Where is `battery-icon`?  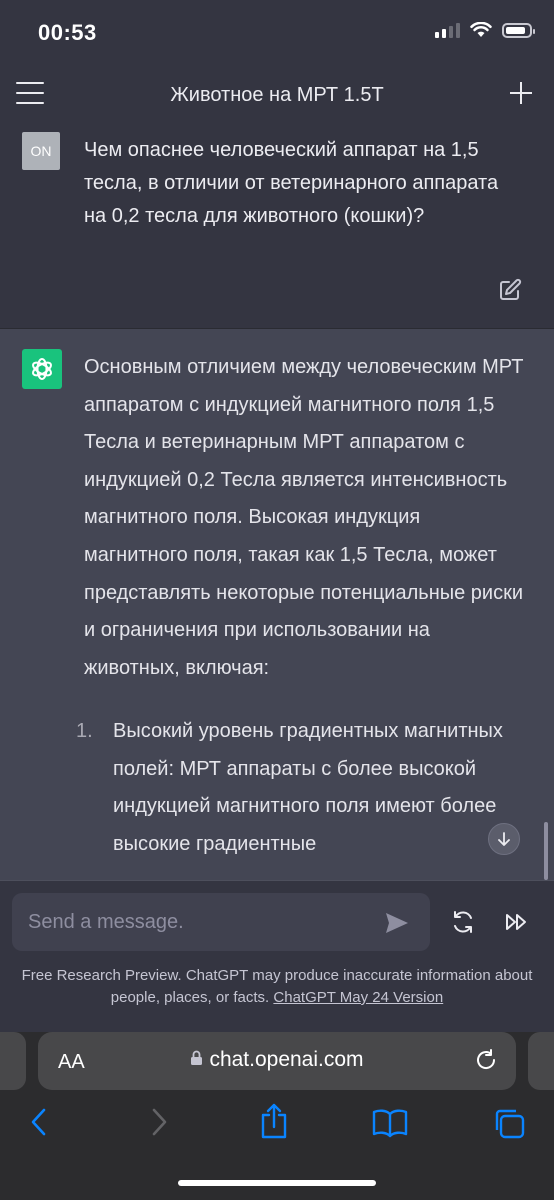 battery-icon is located at coordinates (518, 30).